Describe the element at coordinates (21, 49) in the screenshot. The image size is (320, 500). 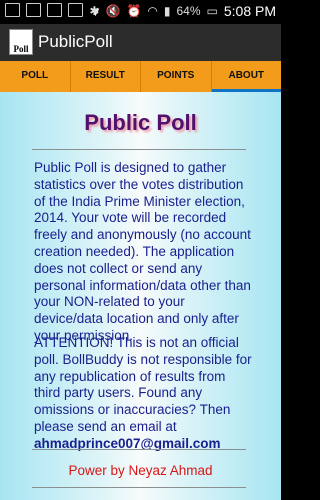
I see `app-icon-label: Poll` at that location.